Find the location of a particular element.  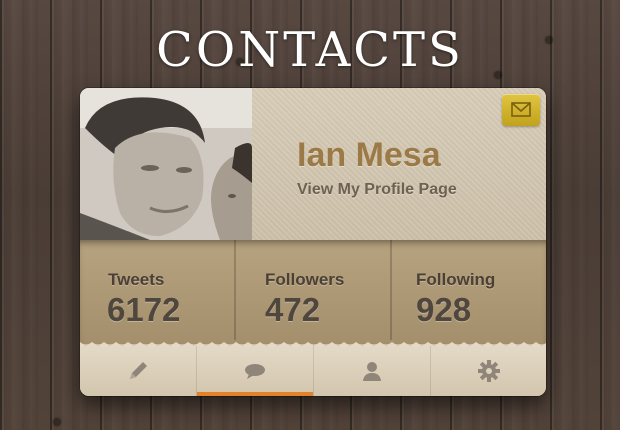

gear-icon is located at coordinates (489, 371).